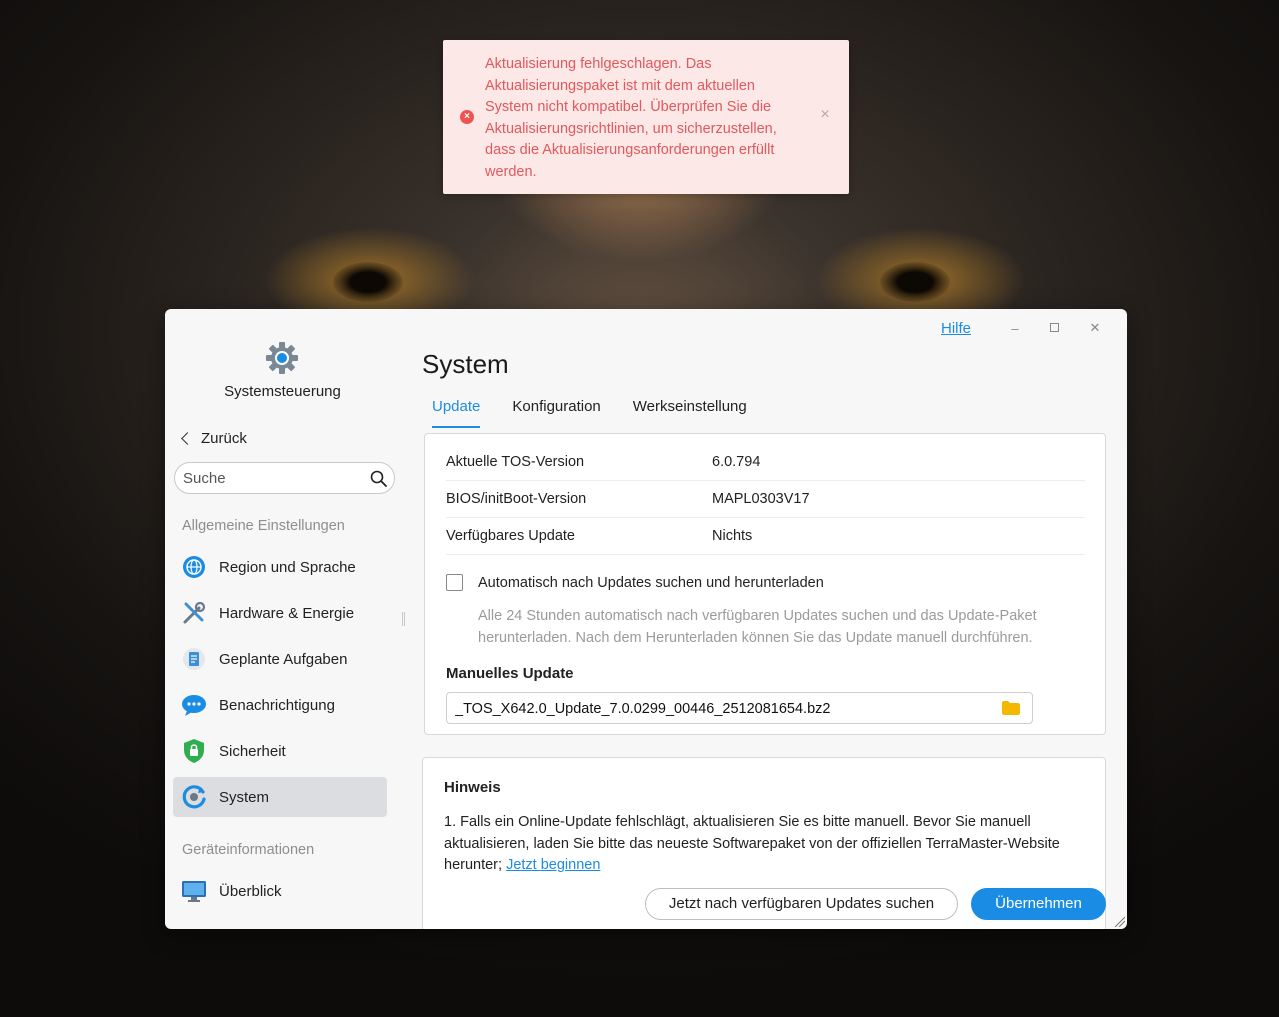  What do you see at coordinates (825, 115) in the screenshot?
I see `toast-close-icon: ×` at bounding box center [825, 115].